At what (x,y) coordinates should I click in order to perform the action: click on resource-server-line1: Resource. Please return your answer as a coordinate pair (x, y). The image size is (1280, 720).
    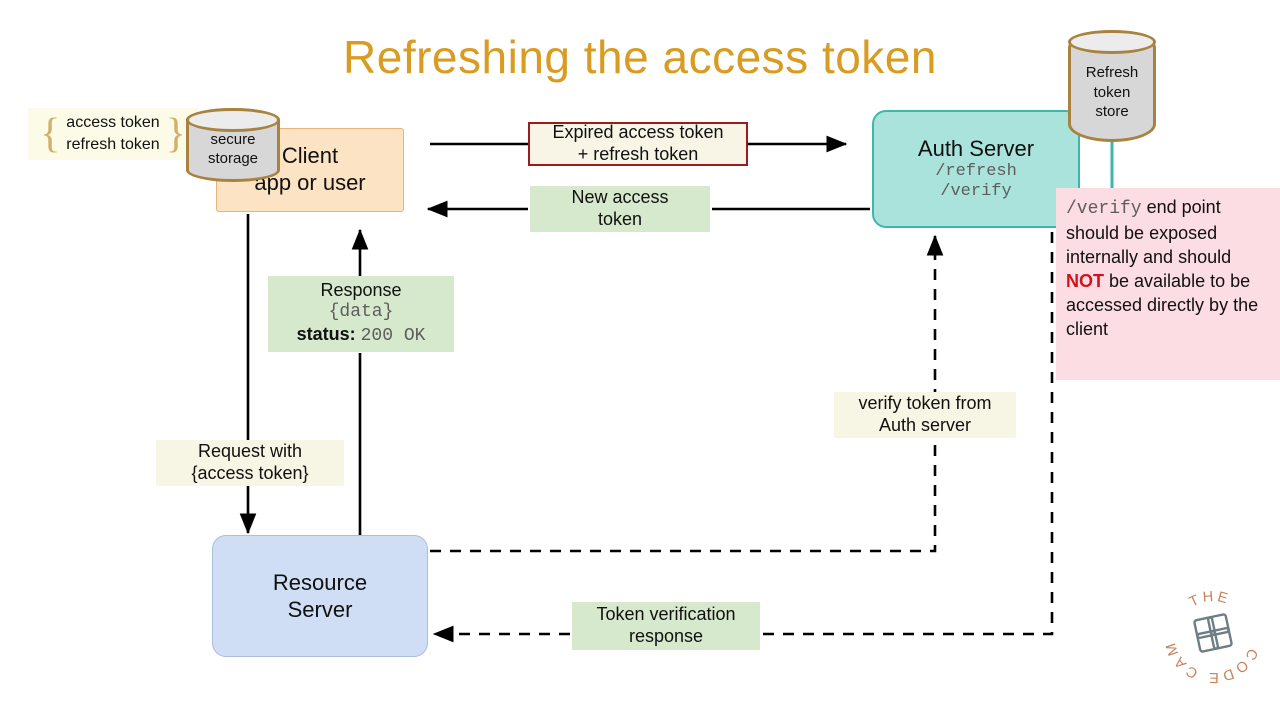
    Looking at the image, I should click on (320, 582).